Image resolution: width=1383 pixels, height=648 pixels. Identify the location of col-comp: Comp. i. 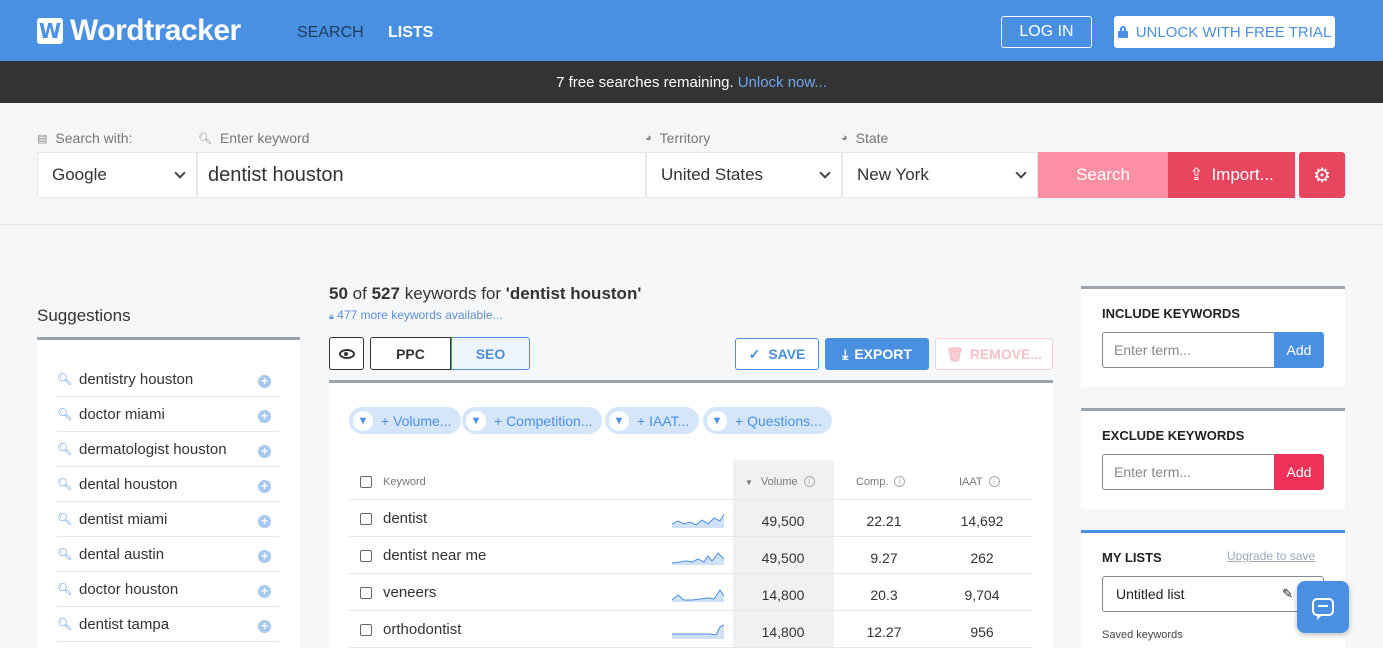
(881, 482).